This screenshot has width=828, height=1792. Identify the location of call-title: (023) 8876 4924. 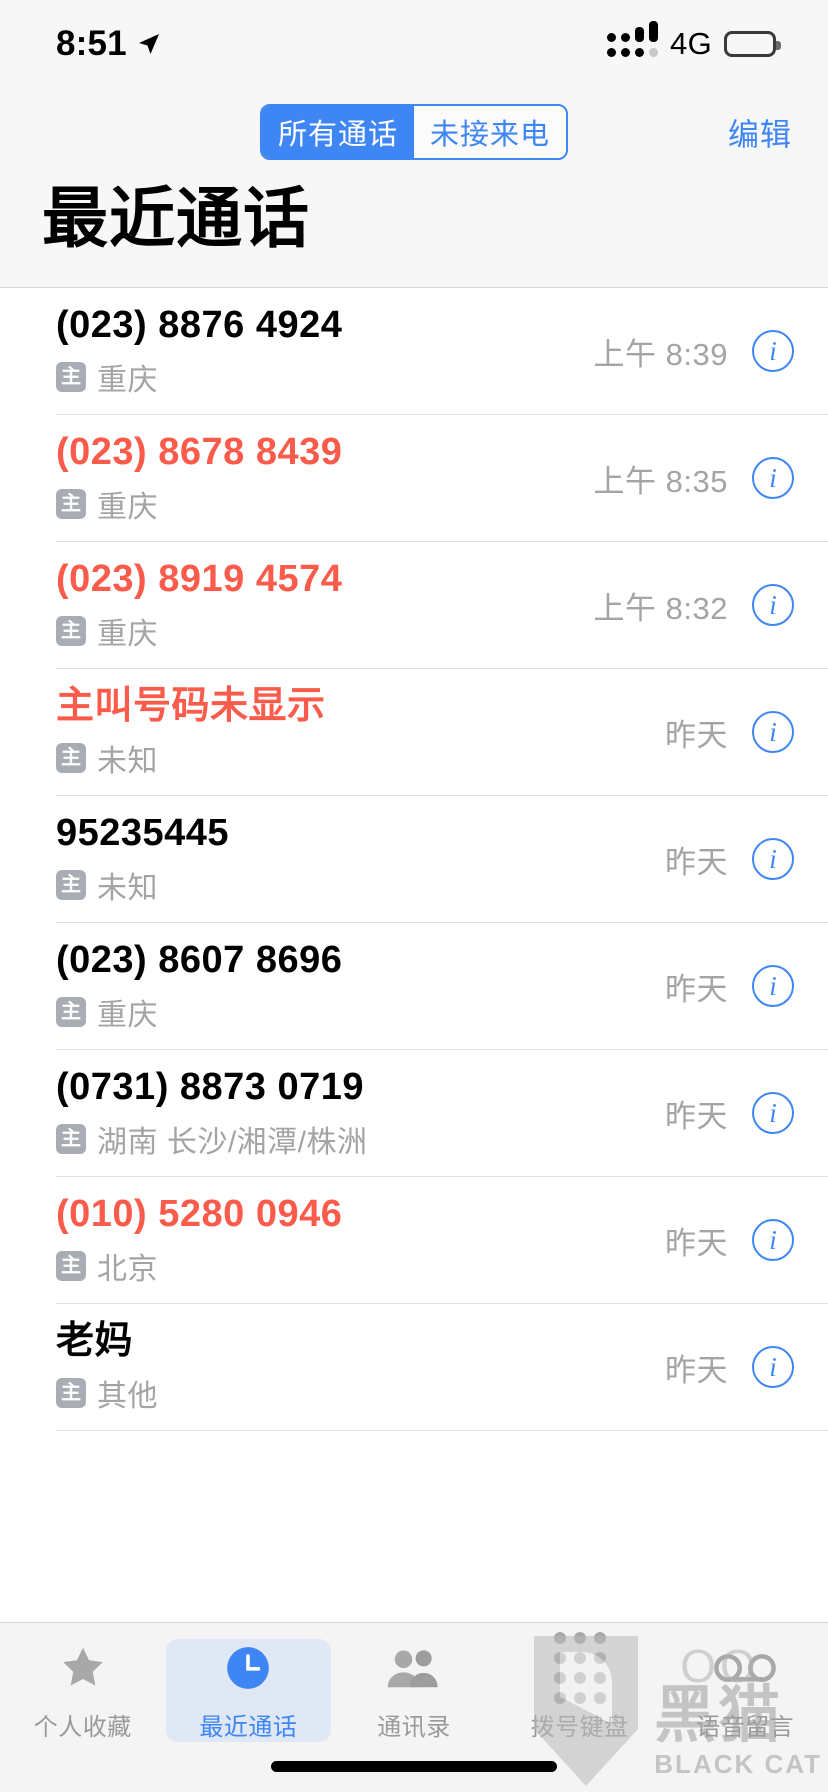
(199, 325).